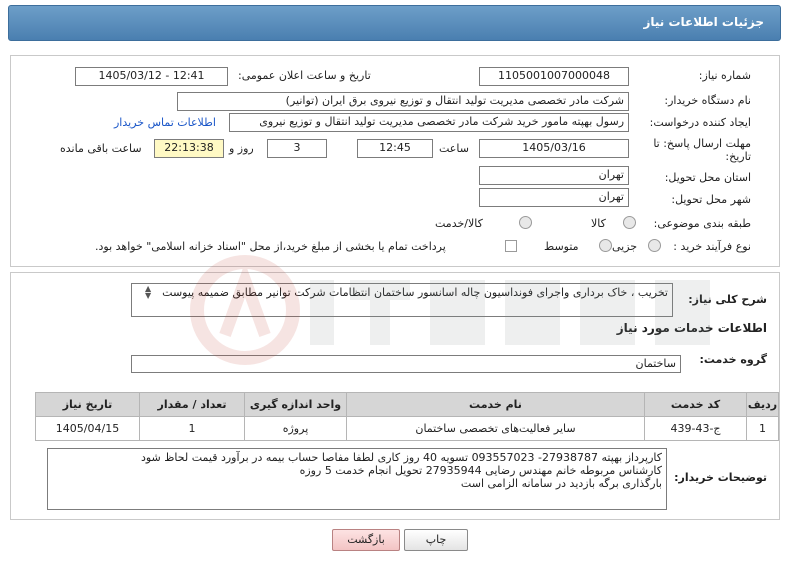  I want to click on treasury-payment-checkbox, so click(511, 246).